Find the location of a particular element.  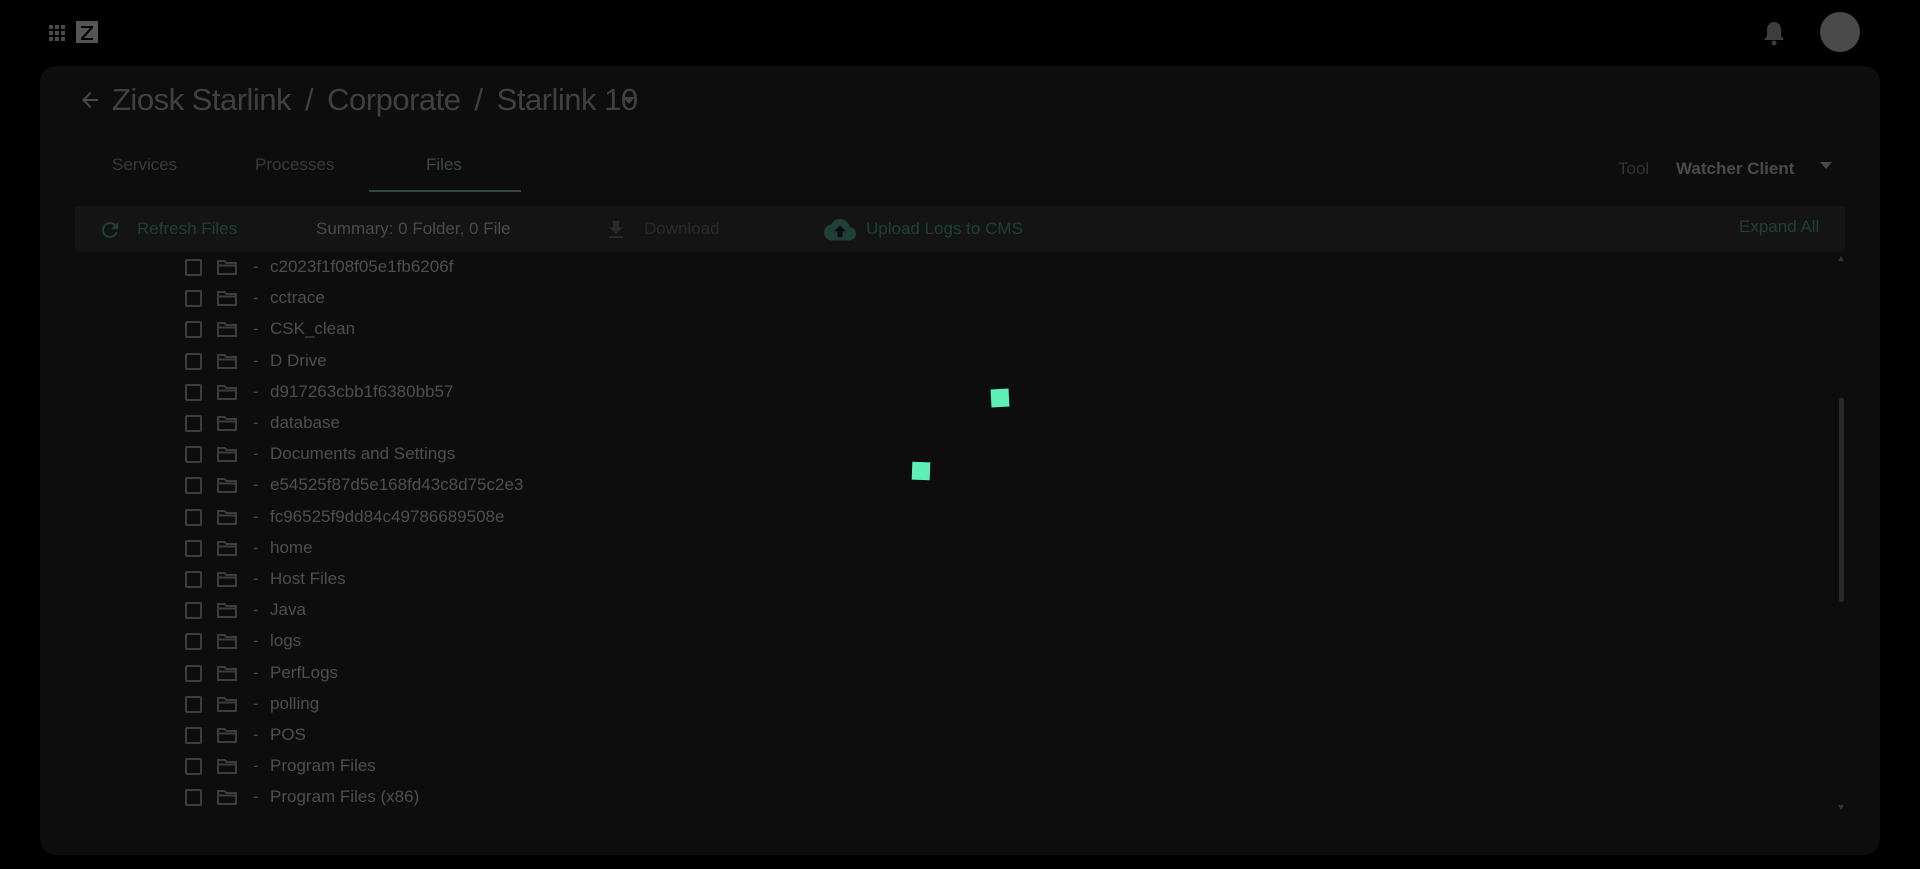

tab-files: Files is located at coordinates (444, 165).